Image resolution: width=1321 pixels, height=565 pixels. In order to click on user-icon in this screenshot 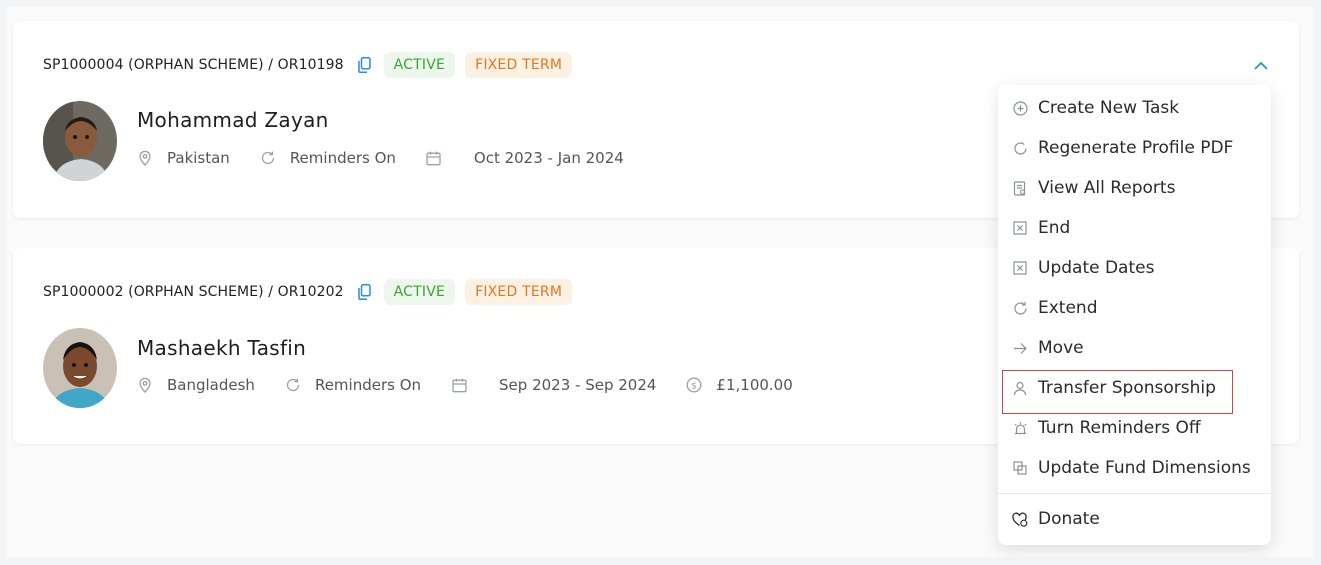, I will do `click(1020, 388)`.